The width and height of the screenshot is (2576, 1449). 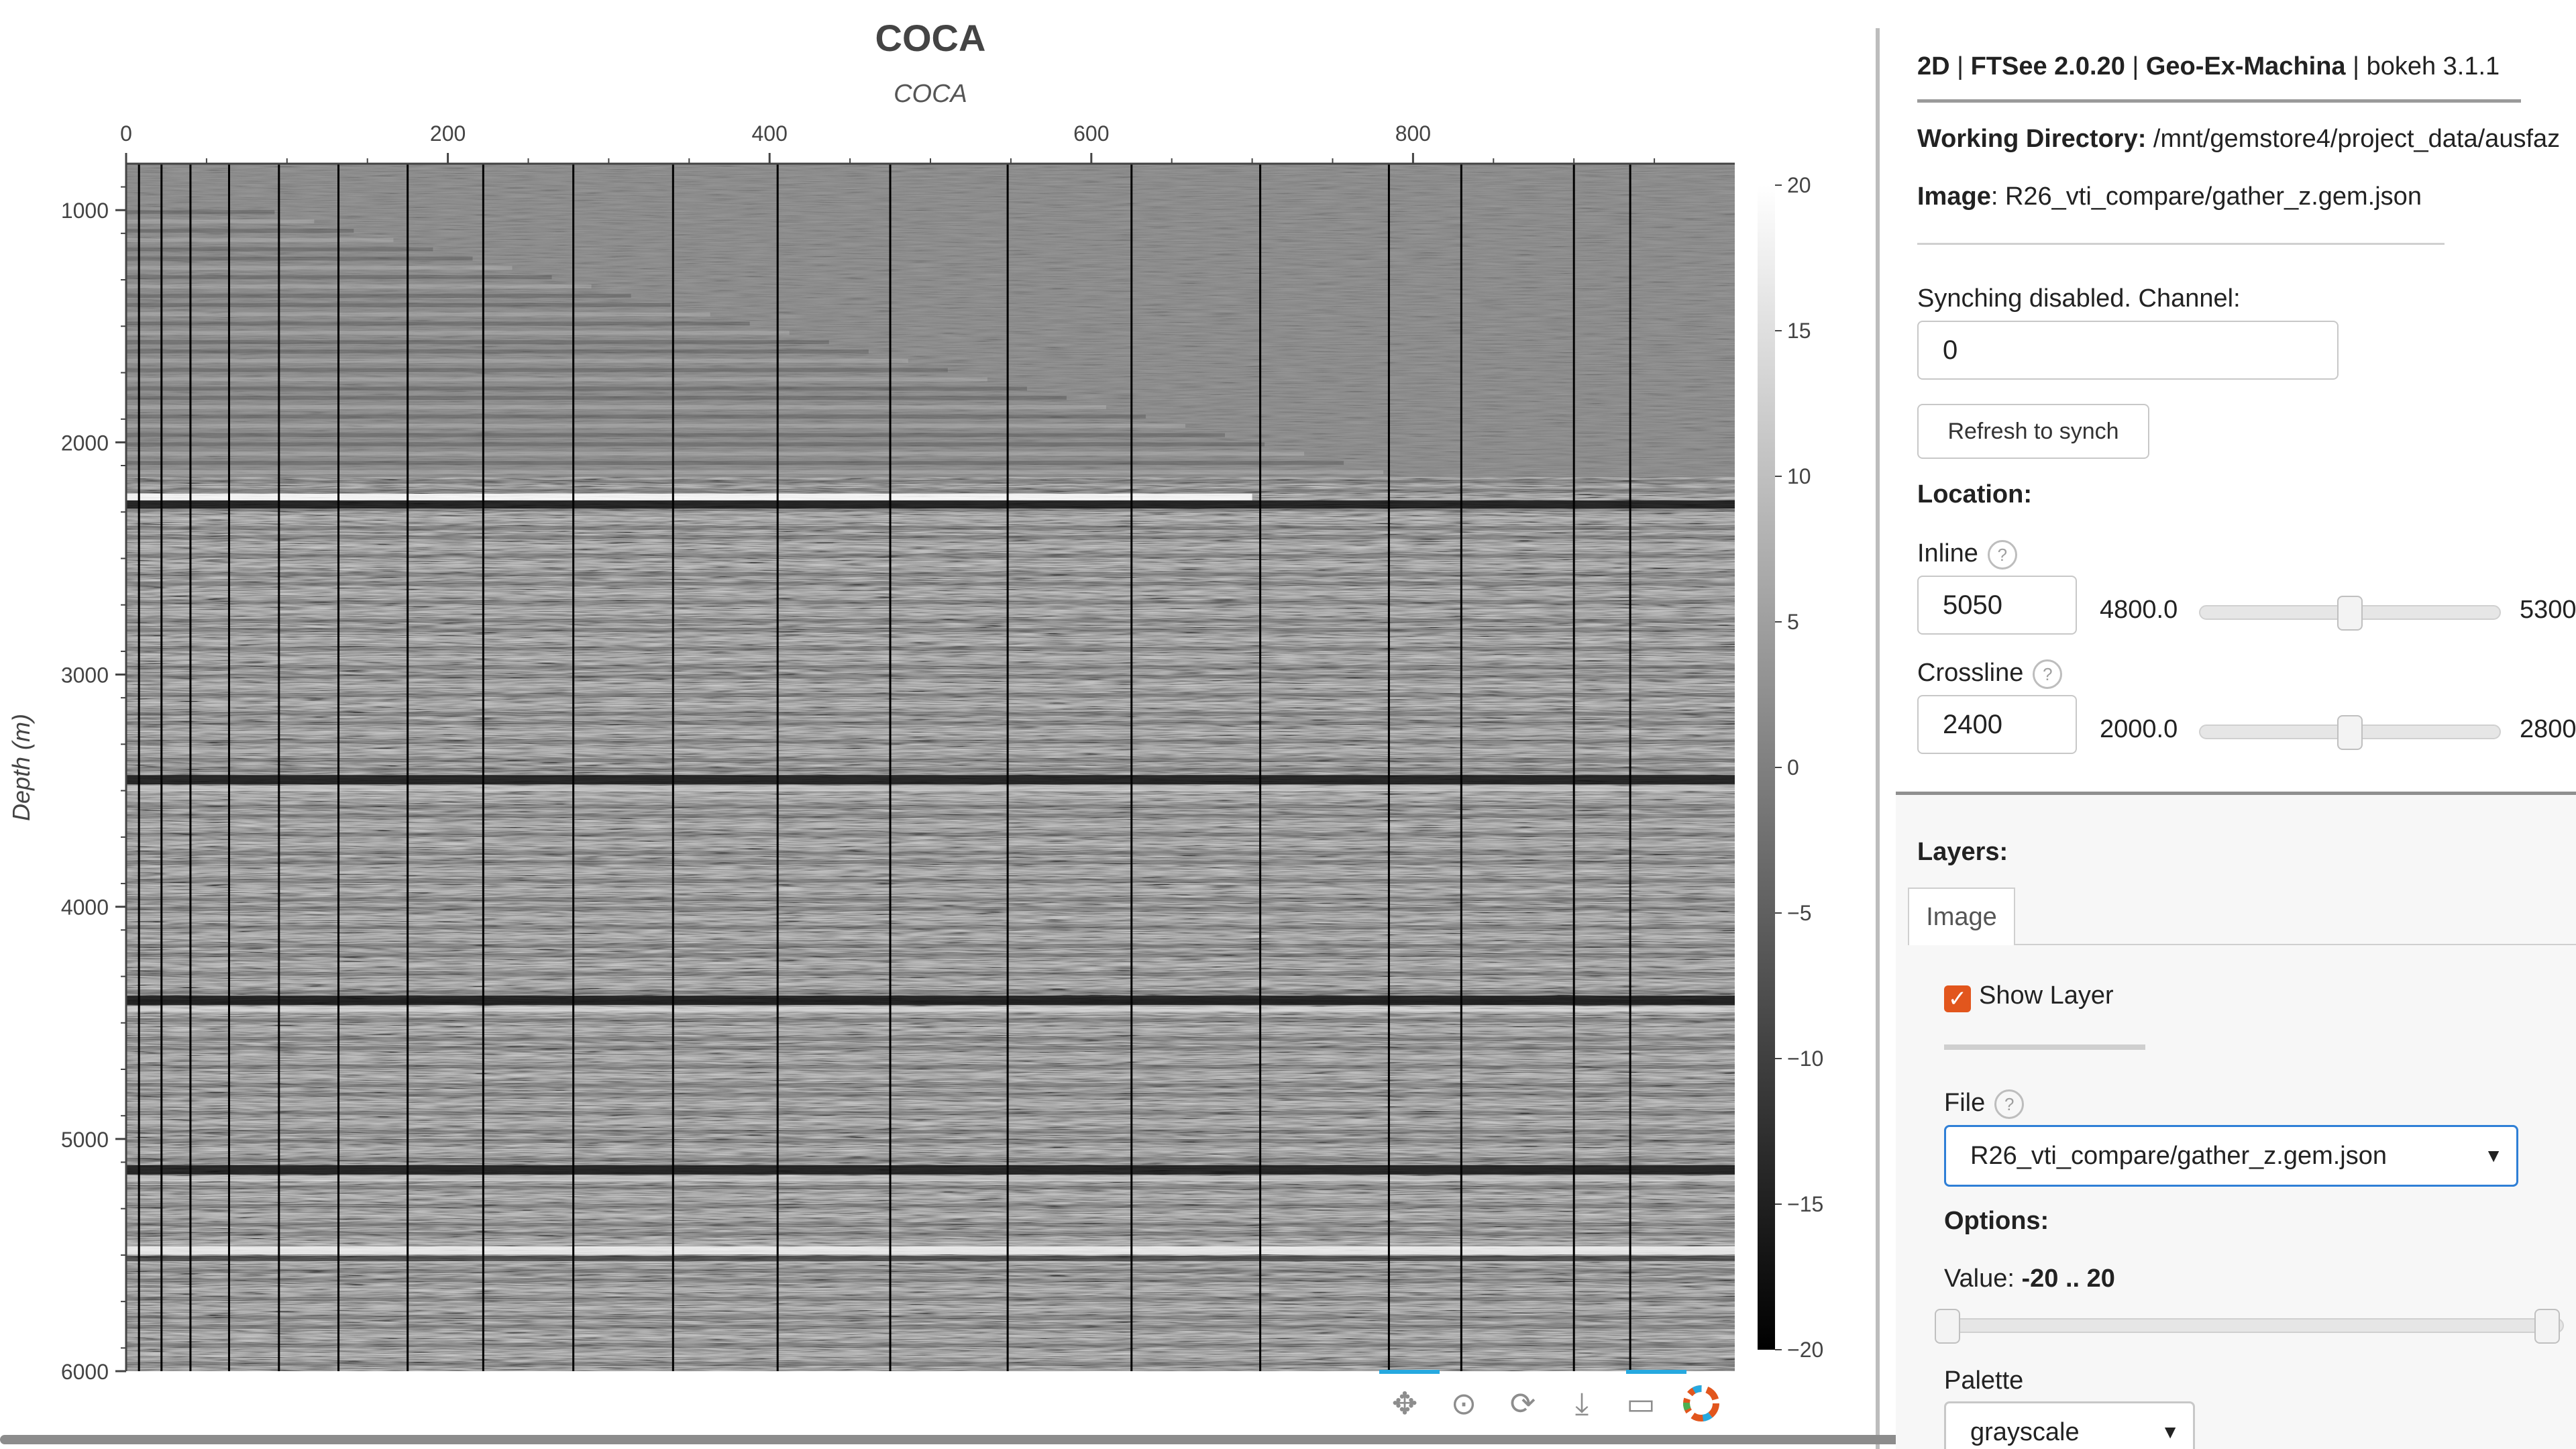 What do you see at coordinates (2219, 101) in the screenshot?
I see `header-rule` at bounding box center [2219, 101].